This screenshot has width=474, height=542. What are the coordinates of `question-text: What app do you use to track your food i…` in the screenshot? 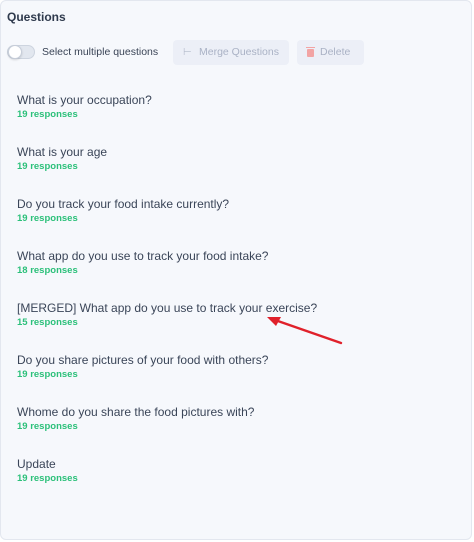 It's located at (143, 256).